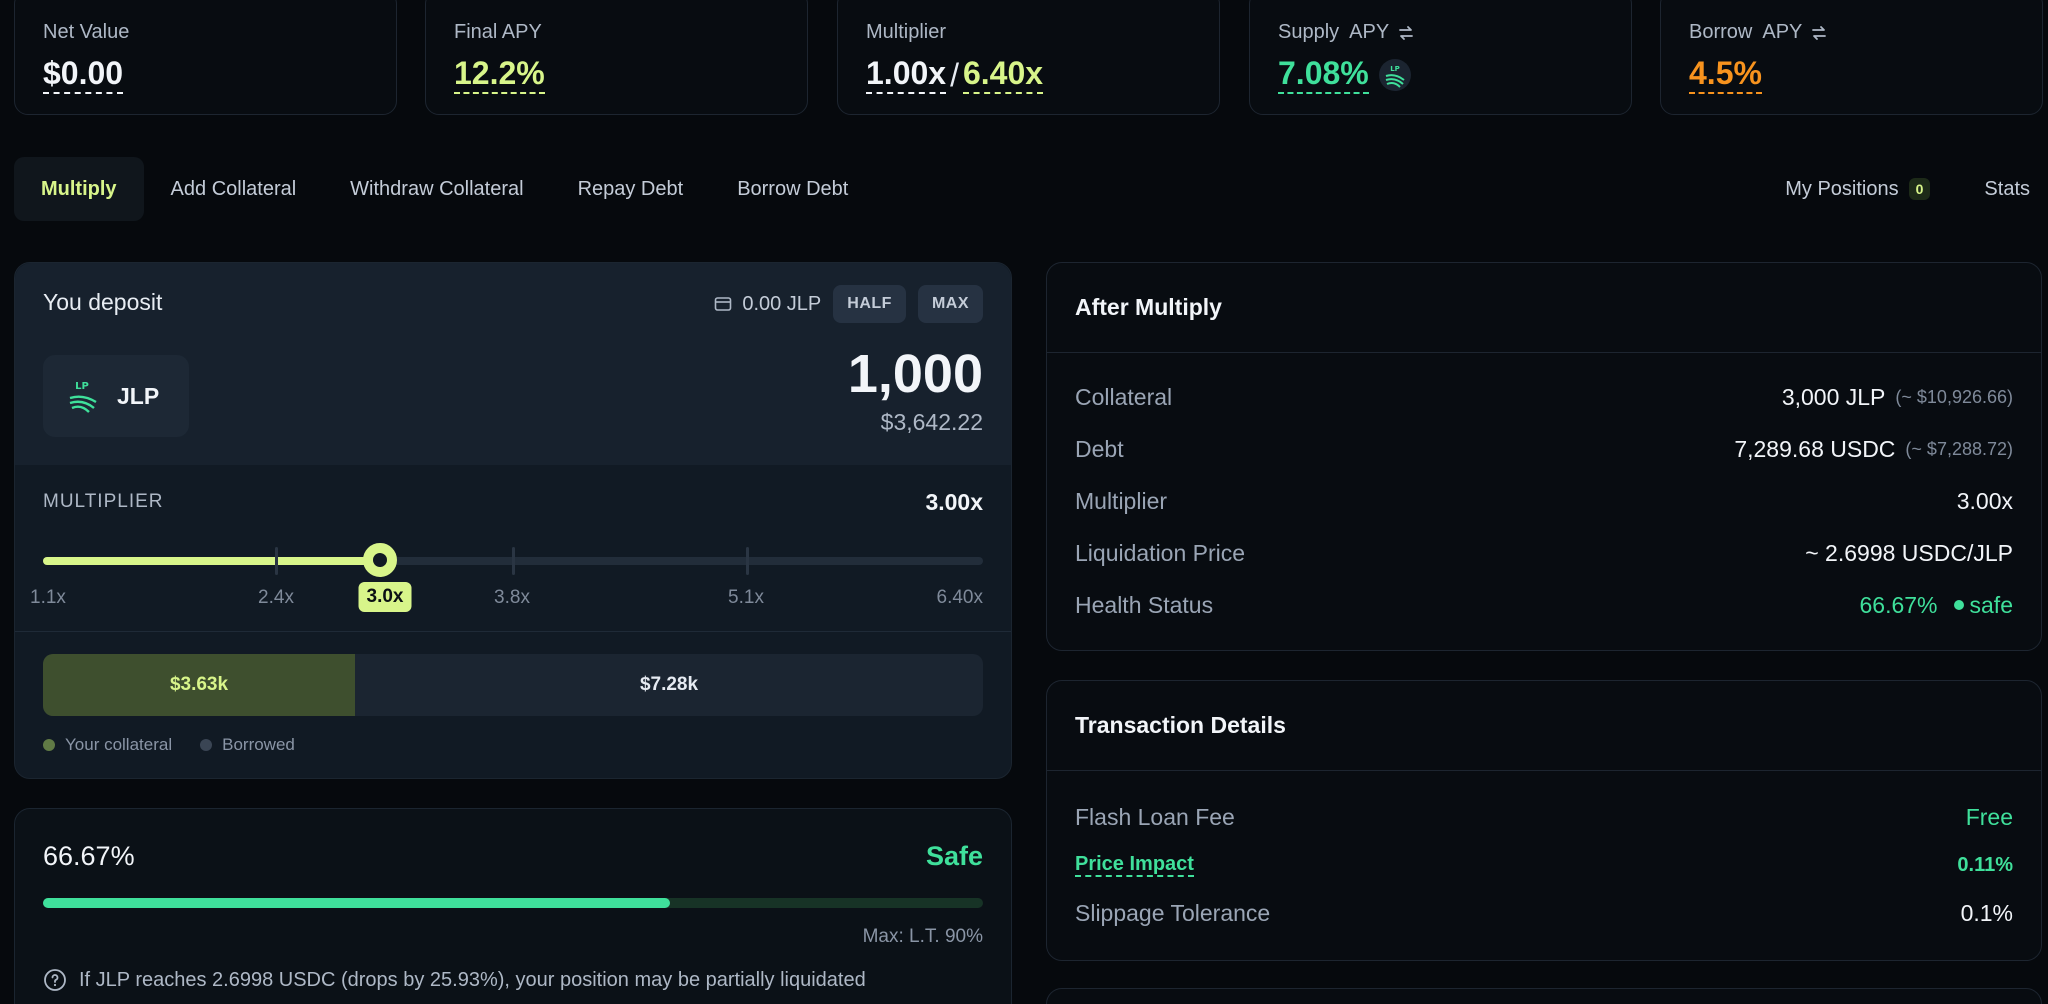 The image size is (2048, 1004). I want to click on health-bar, so click(513, 903).